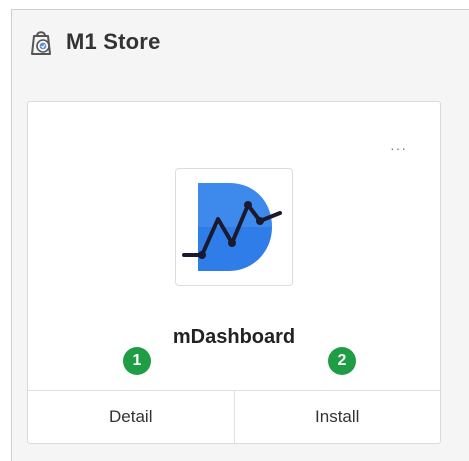 The image size is (469, 461). I want to click on app-icon, so click(234, 227).